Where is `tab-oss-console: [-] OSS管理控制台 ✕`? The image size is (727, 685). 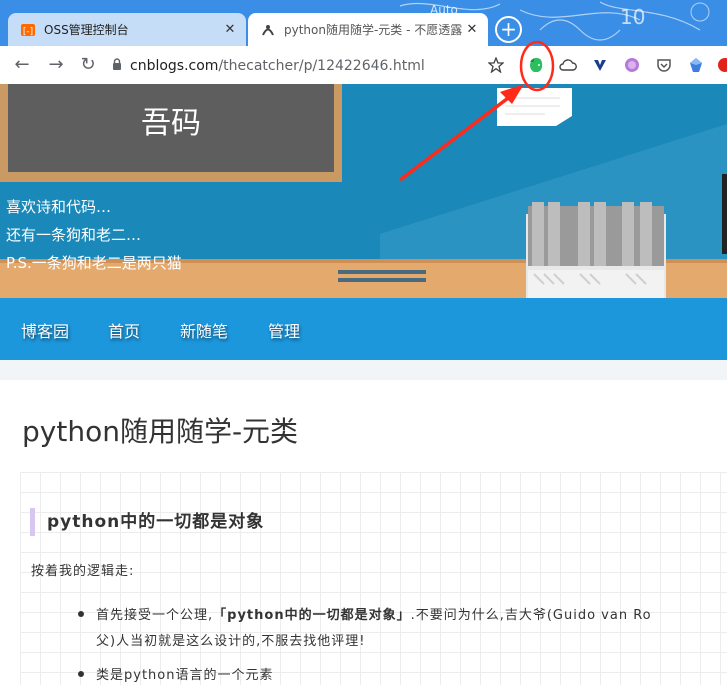
tab-oss-console: [-] OSS管理控制台 ✕ is located at coordinates (127, 29).